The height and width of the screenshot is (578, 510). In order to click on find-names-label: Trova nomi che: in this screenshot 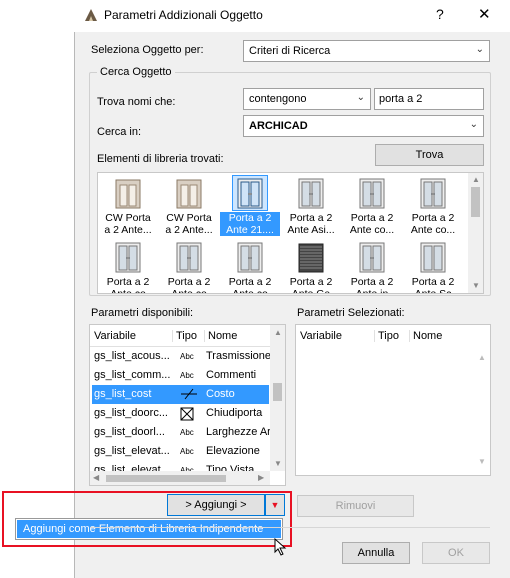, I will do `click(136, 102)`.